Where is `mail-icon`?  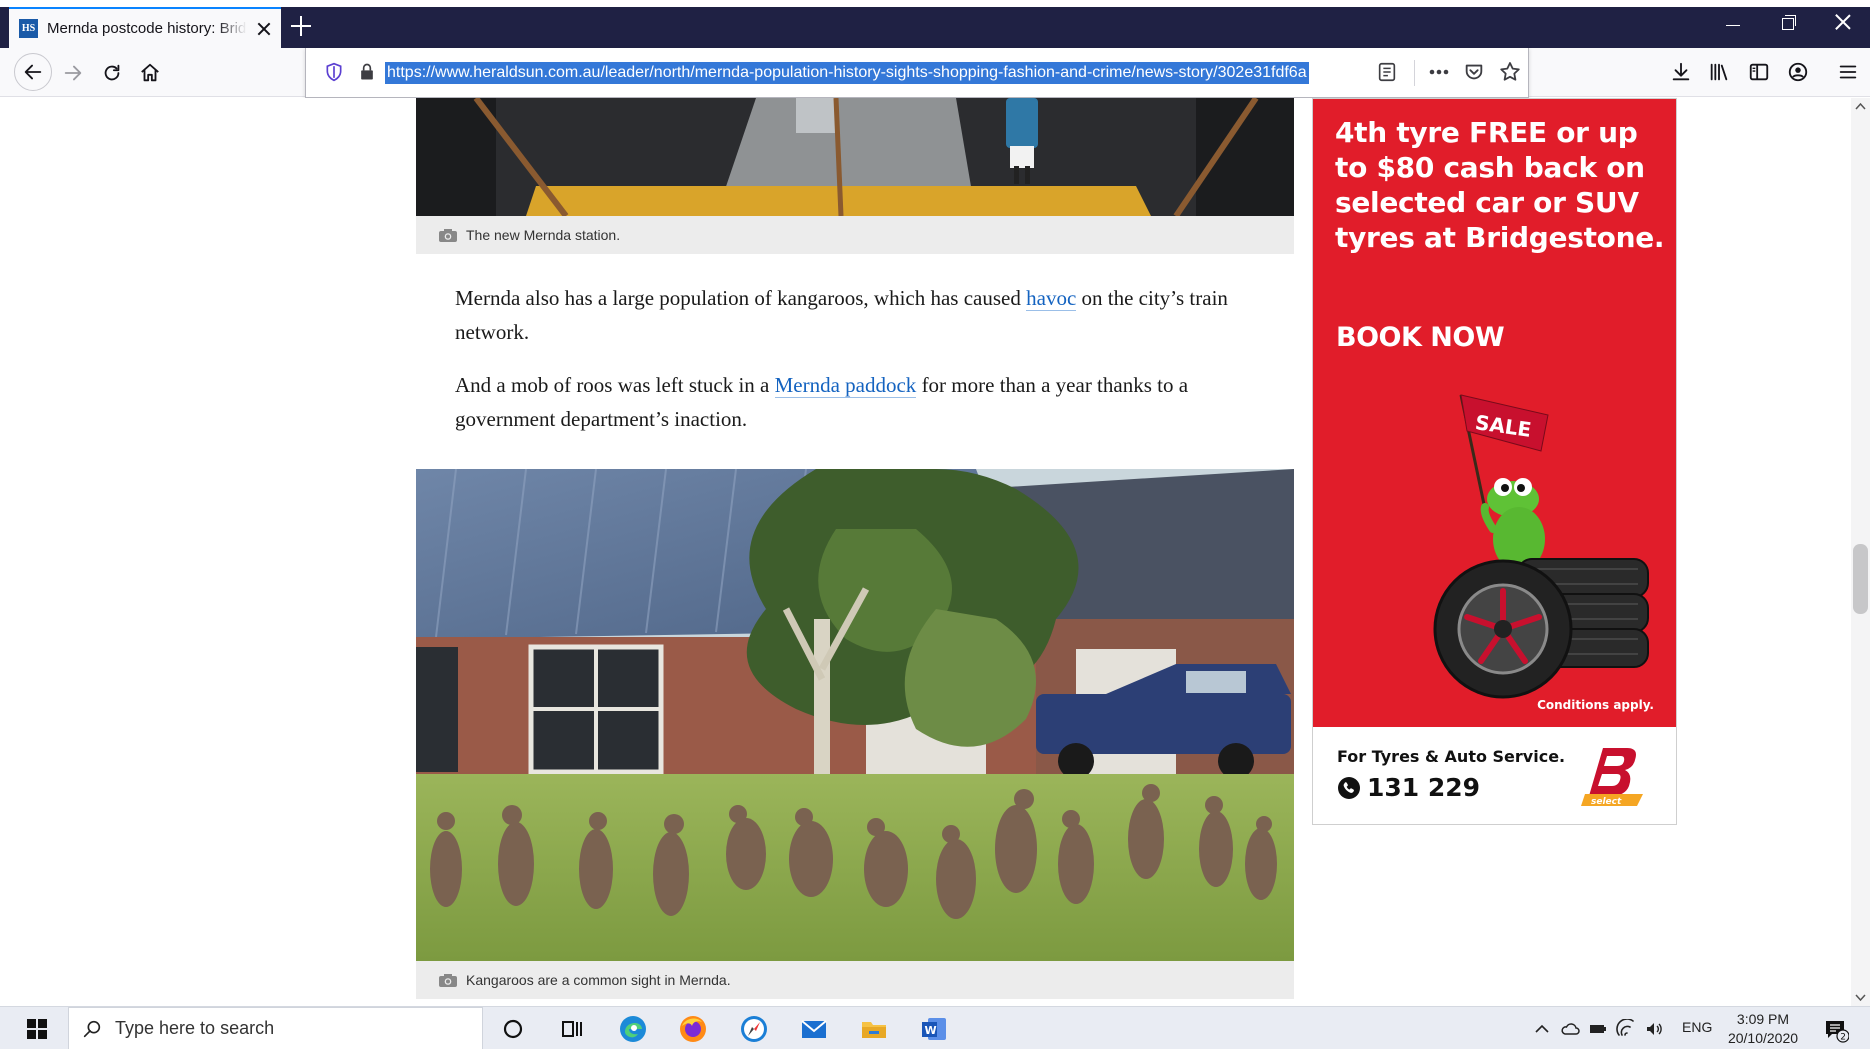
mail-icon is located at coordinates (814, 1029).